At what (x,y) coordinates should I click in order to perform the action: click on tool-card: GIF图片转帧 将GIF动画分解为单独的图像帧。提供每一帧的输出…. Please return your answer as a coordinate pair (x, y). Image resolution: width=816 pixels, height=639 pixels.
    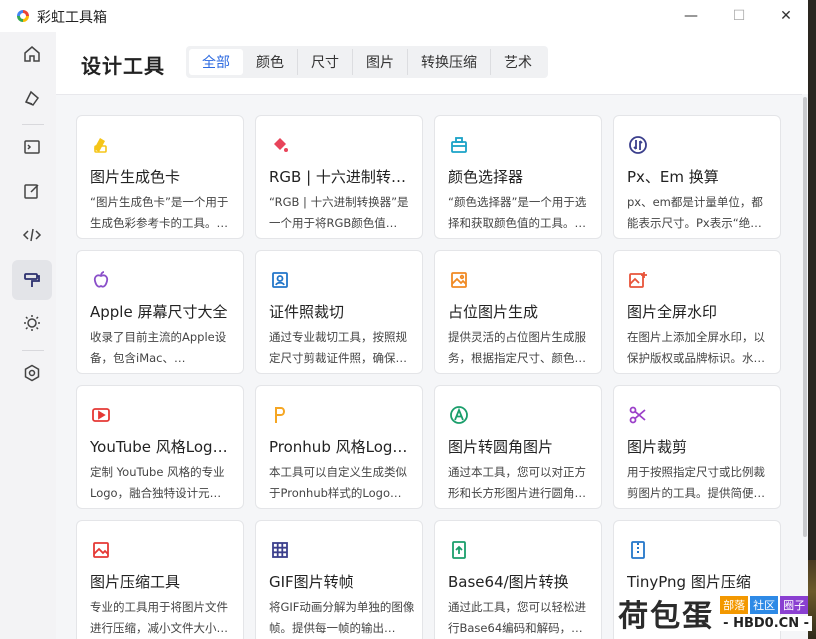
    Looking at the image, I should click on (339, 579).